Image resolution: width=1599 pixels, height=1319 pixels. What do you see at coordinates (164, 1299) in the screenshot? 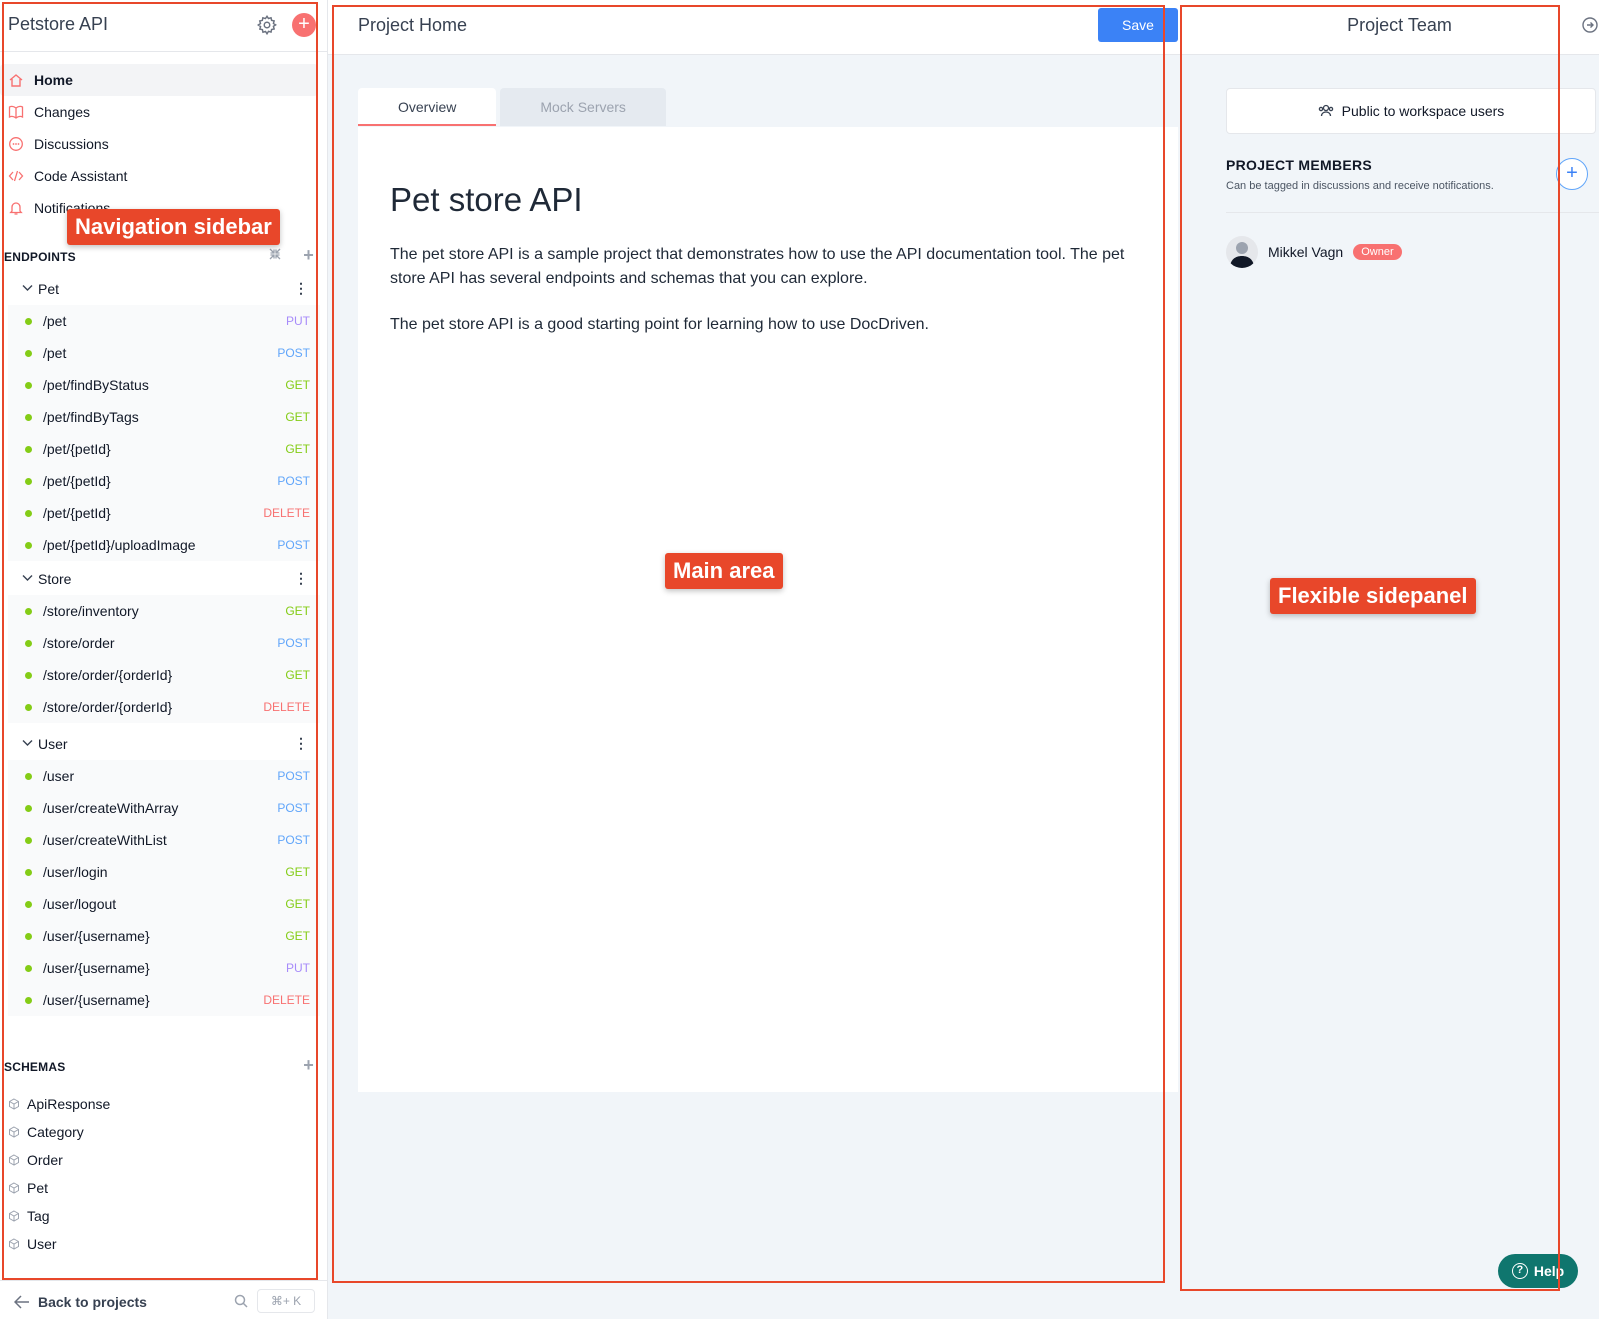
I see `sidebar-footer: Back to projects ⌘+ K` at bounding box center [164, 1299].